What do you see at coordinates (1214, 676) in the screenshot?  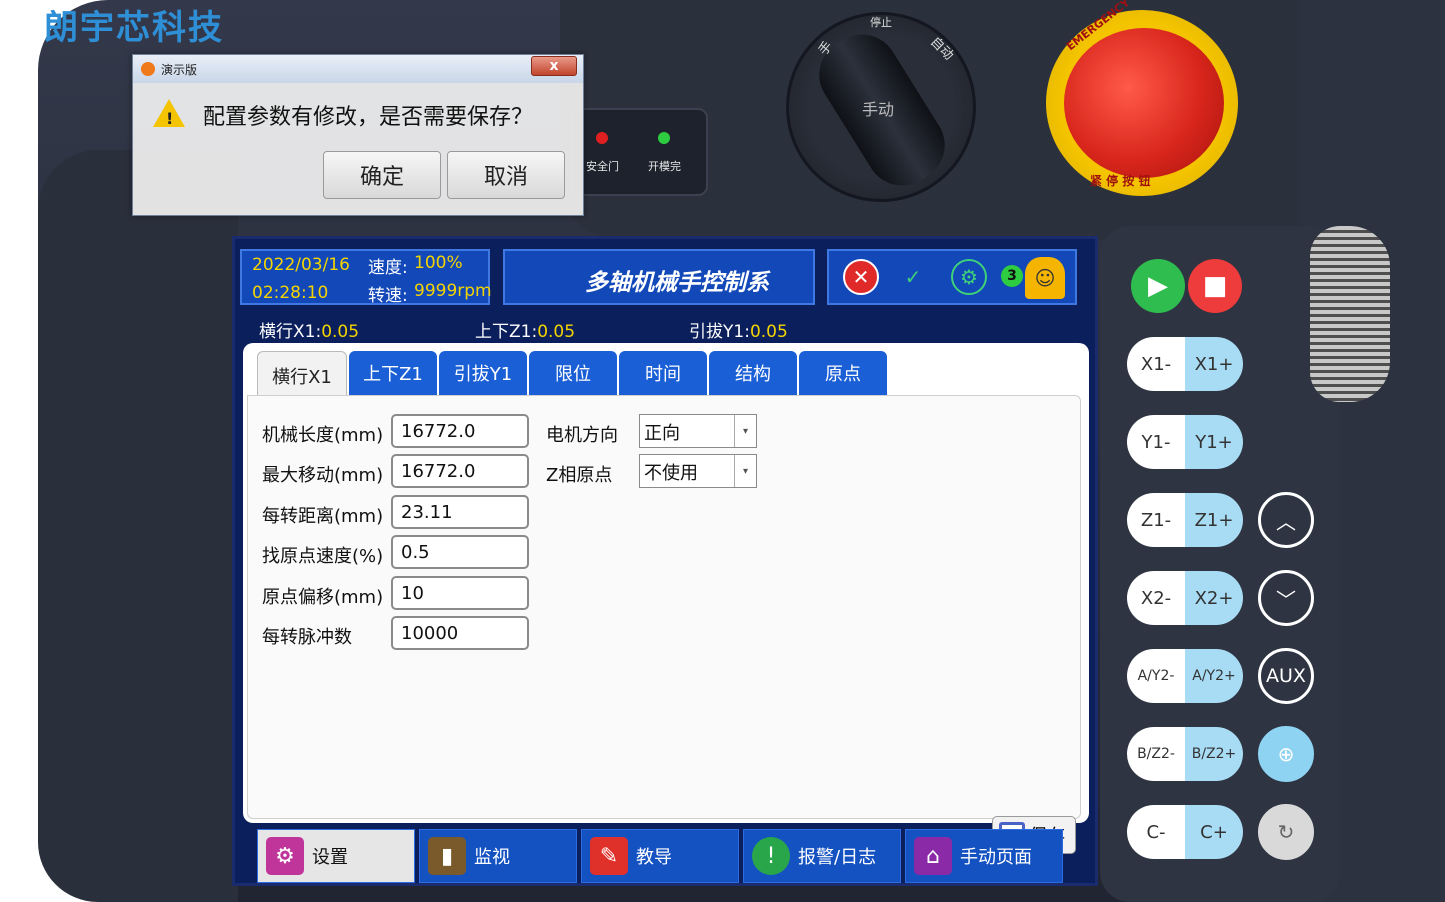 I see `jog-ay2-plus: A/Y2+` at bounding box center [1214, 676].